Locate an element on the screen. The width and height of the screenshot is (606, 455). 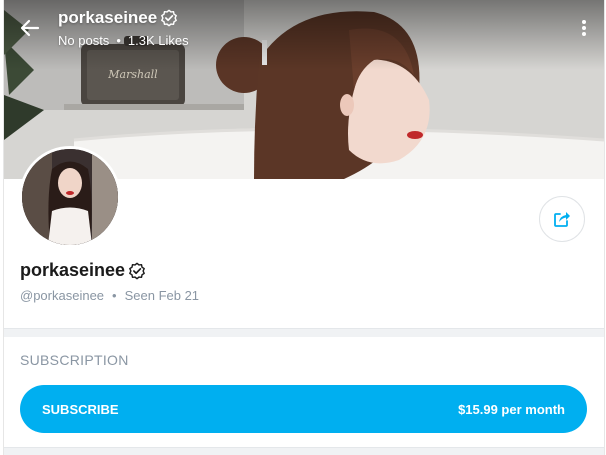
top-bar: porkaseinee No posts • 1.3K Likes is located at coordinates (304, 28).